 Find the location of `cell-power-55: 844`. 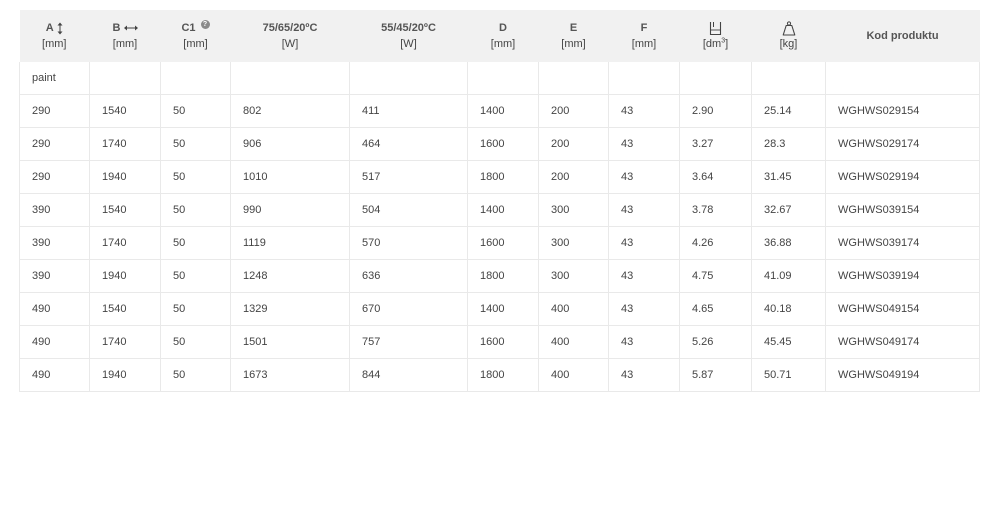

cell-power-55: 844 is located at coordinates (408, 375).